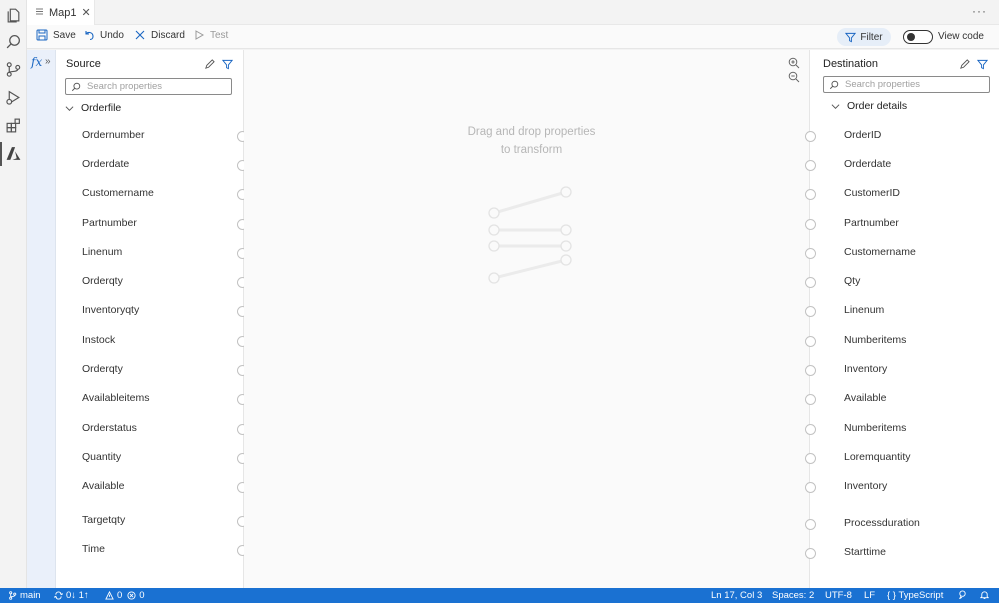  Describe the element at coordinates (911, 37) in the screenshot. I see `toggle-knob` at that location.